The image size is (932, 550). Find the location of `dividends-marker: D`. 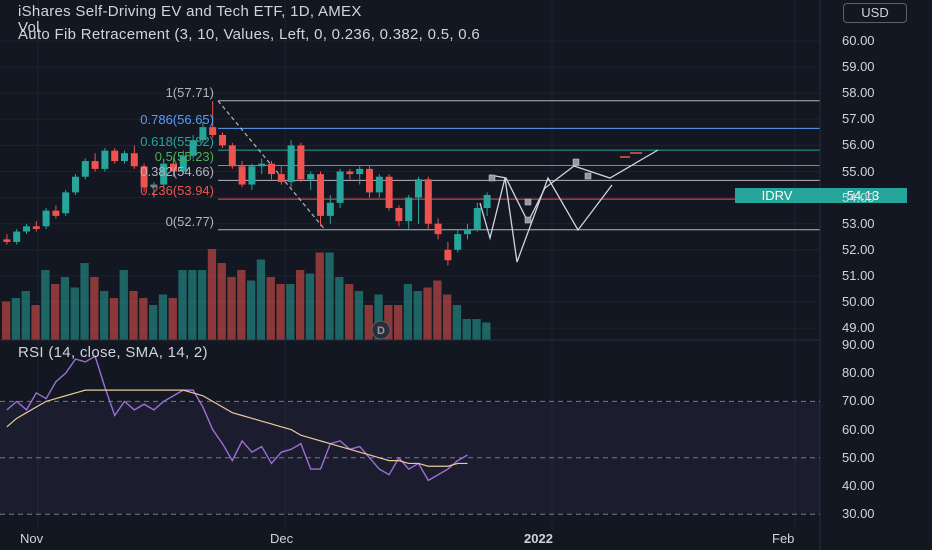

dividends-marker: D is located at coordinates (381, 330).